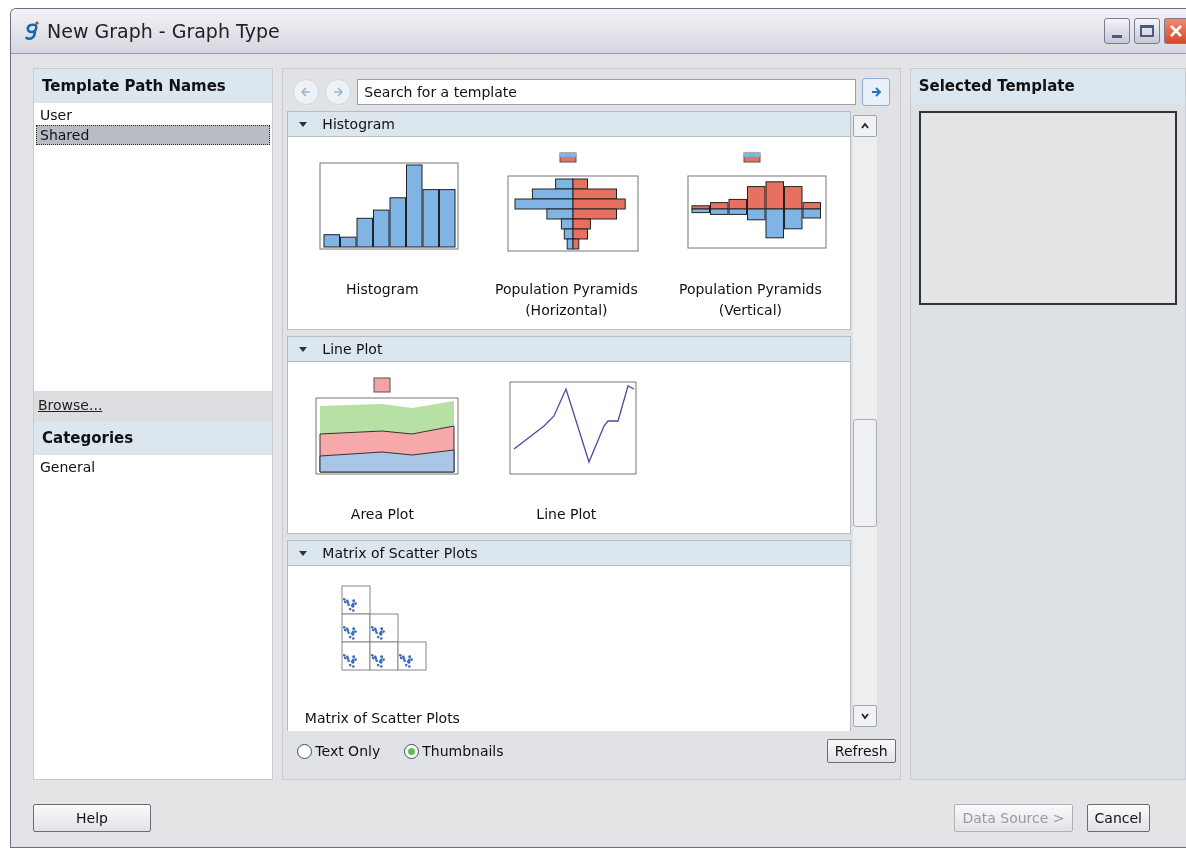  I want to click on group-title: Line Plot, so click(352, 349).